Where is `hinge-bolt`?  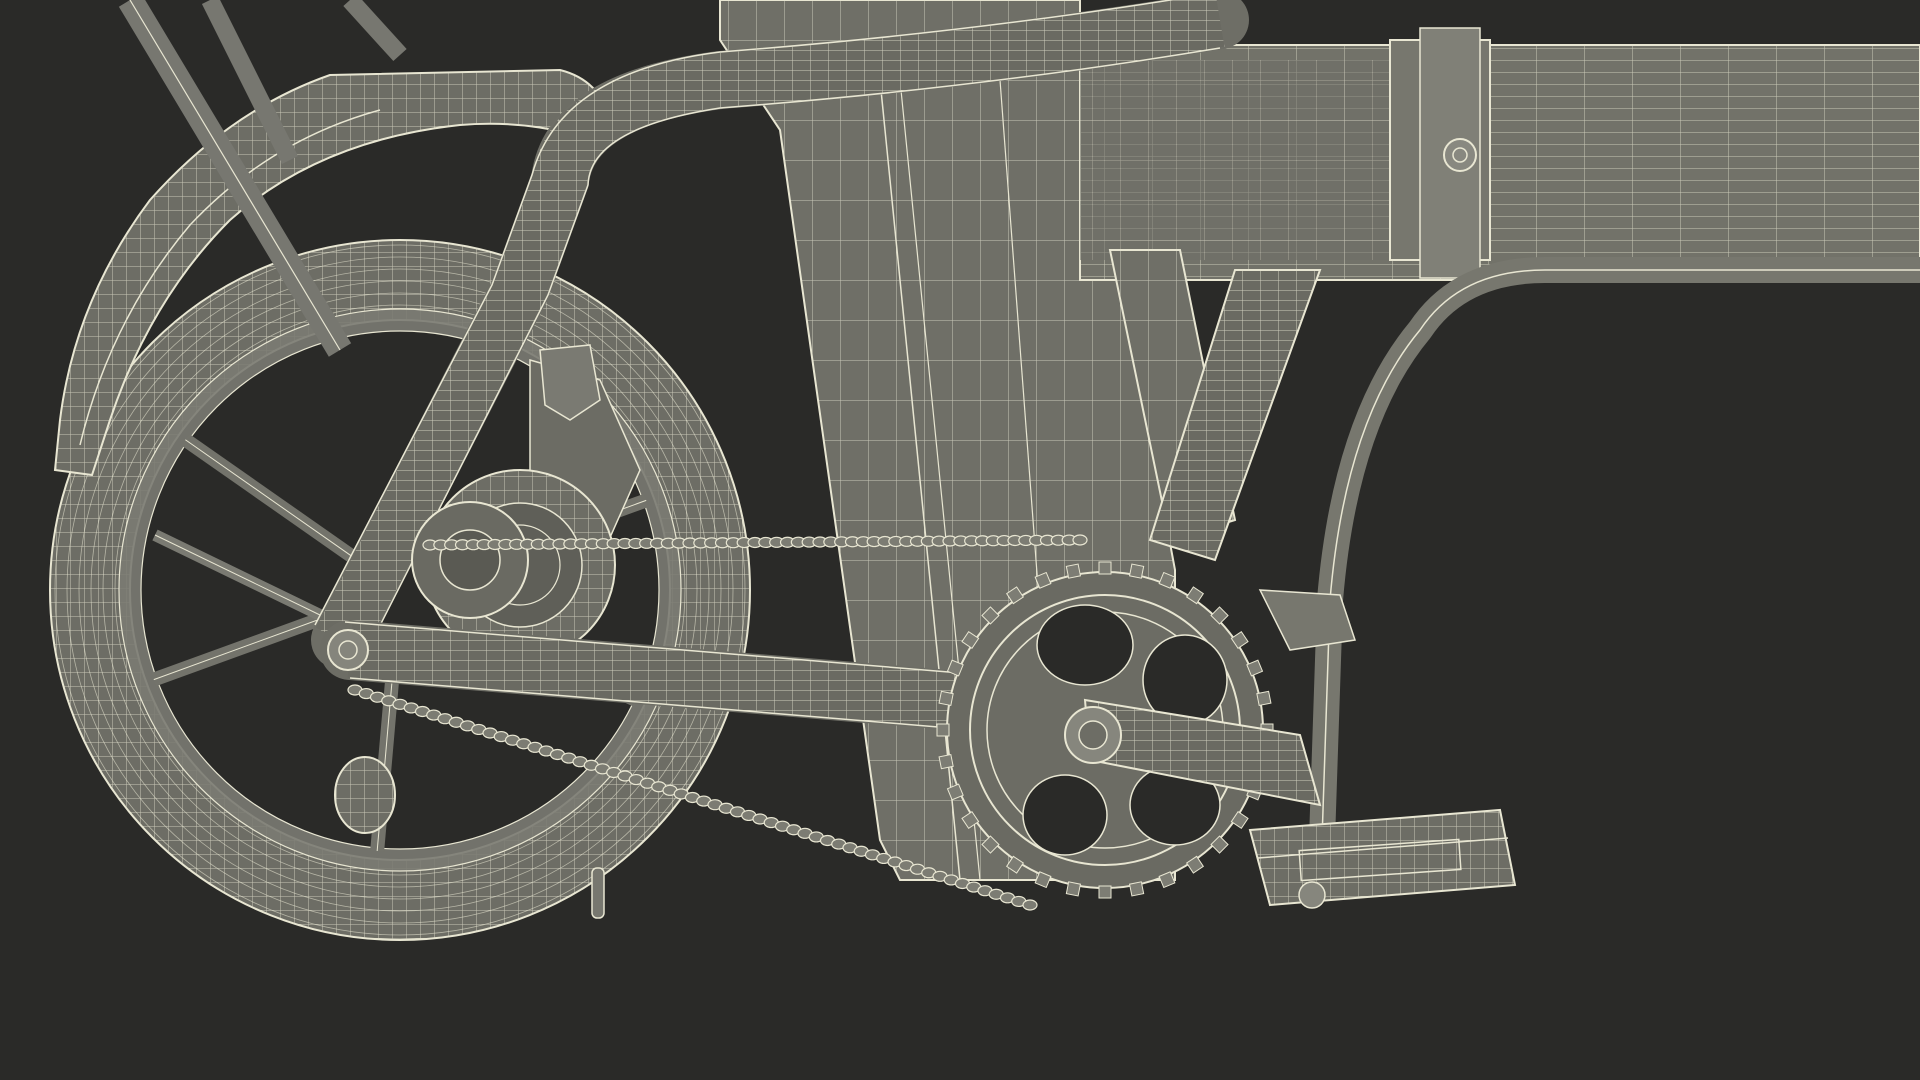 hinge-bolt is located at coordinates (1460, 155).